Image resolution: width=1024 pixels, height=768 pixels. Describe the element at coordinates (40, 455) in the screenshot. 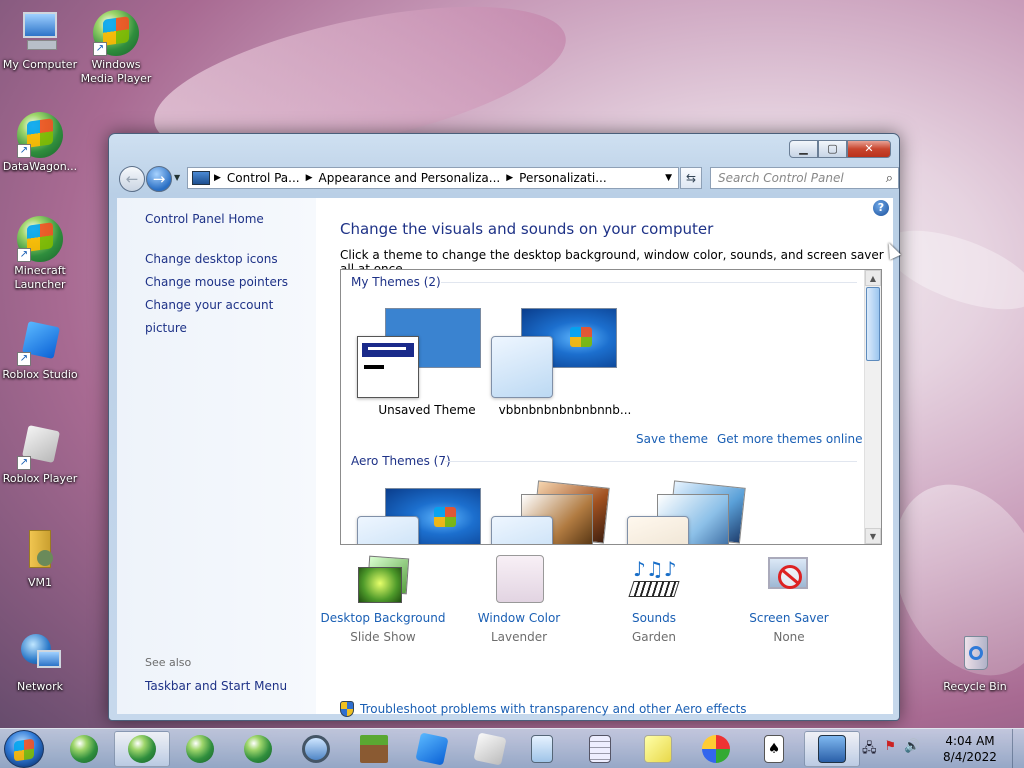

I see `desktop-icon-roblox-player: ↗ Roblox Player` at that location.